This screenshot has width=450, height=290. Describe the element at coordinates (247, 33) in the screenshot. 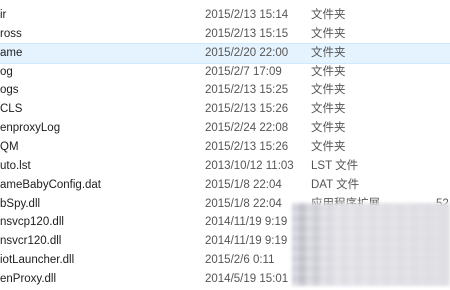

I see `file-date-modified: 2015/2/13 15:15` at that location.